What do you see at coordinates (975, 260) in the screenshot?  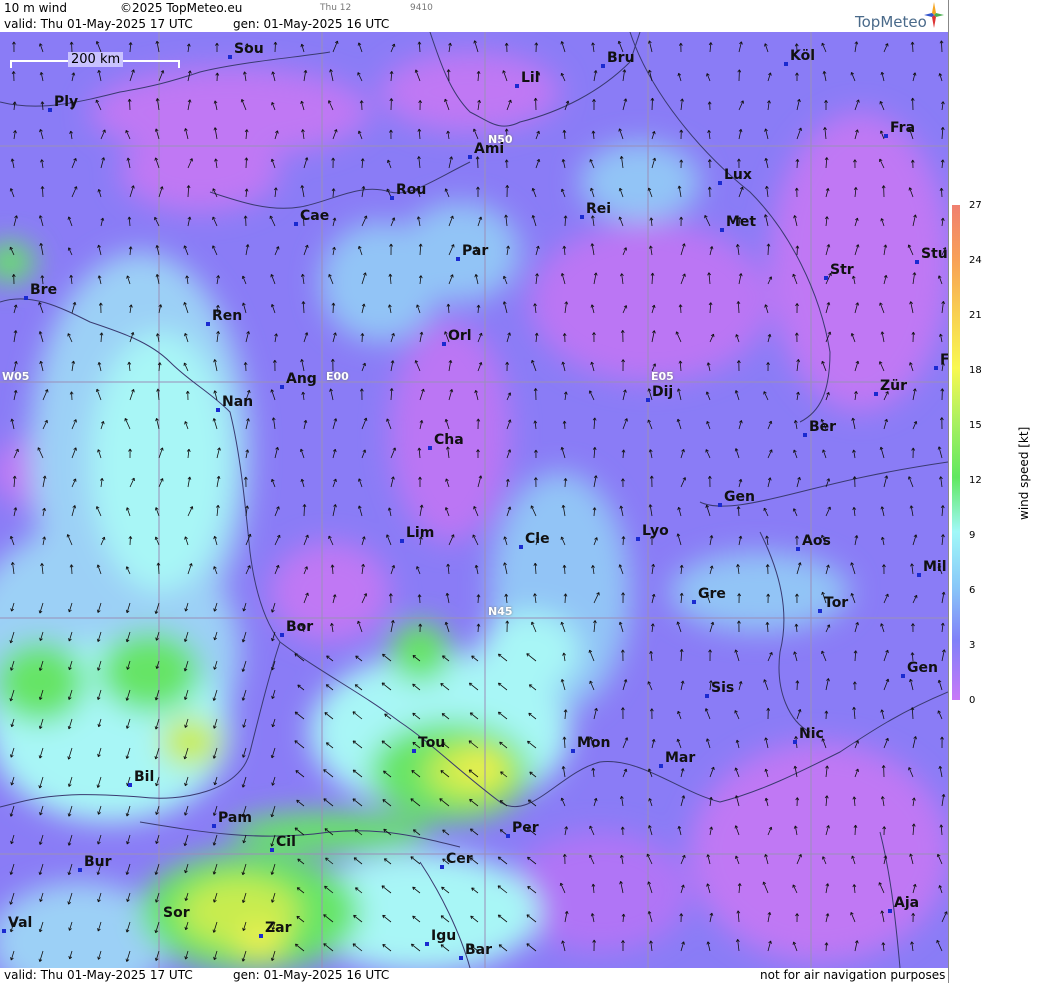 I see `legend-tick: 24` at bounding box center [975, 260].